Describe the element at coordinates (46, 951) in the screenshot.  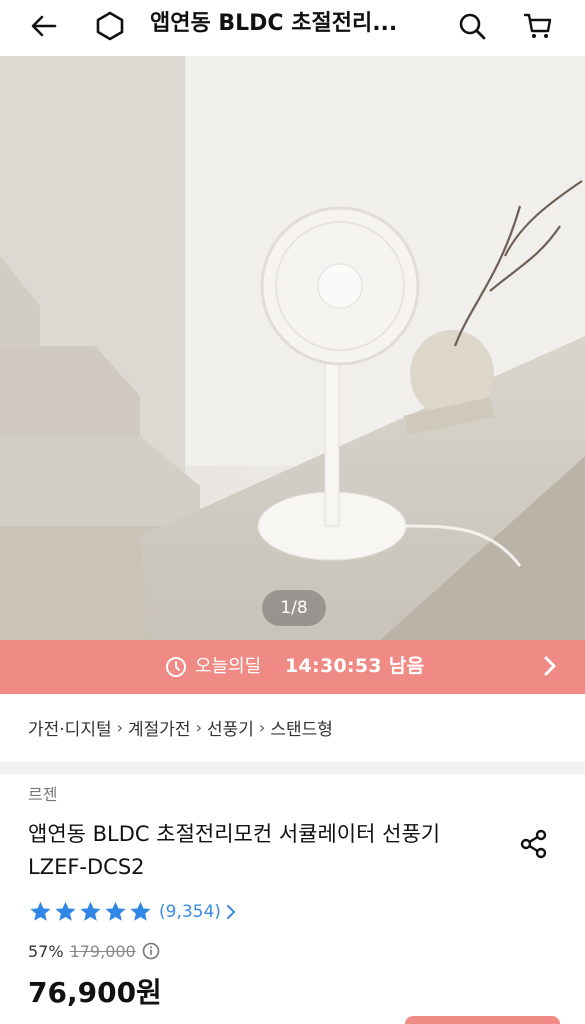
I see `discount-rate: 57%` at that location.